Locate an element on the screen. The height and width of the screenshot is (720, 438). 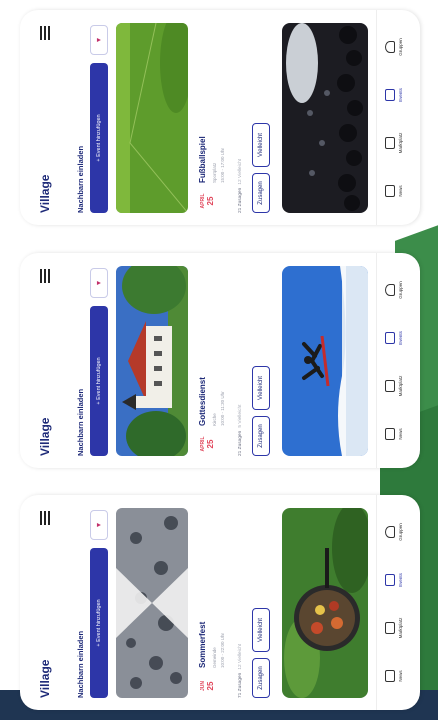
event-stats: 21 Zusagen 5 Vielleicht is located at coordinates (240, 430).